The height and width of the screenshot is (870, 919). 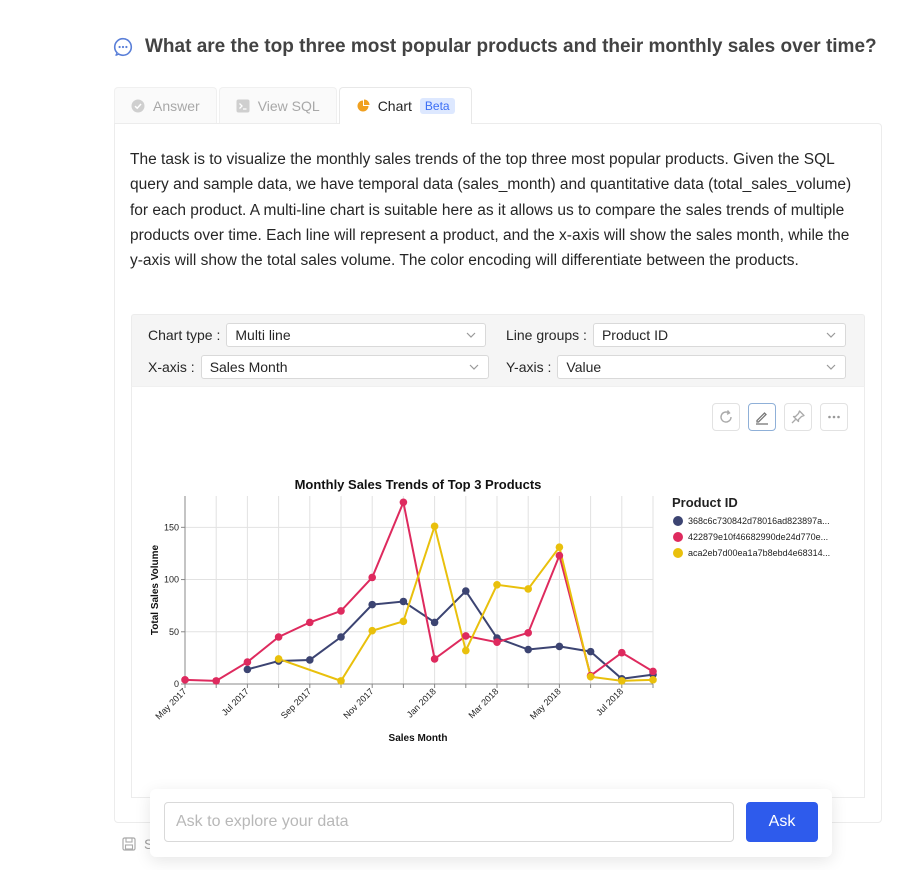 What do you see at coordinates (418, 484) in the screenshot?
I see `chart-title: Monthly Sales Trends of Top 3 Products` at bounding box center [418, 484].